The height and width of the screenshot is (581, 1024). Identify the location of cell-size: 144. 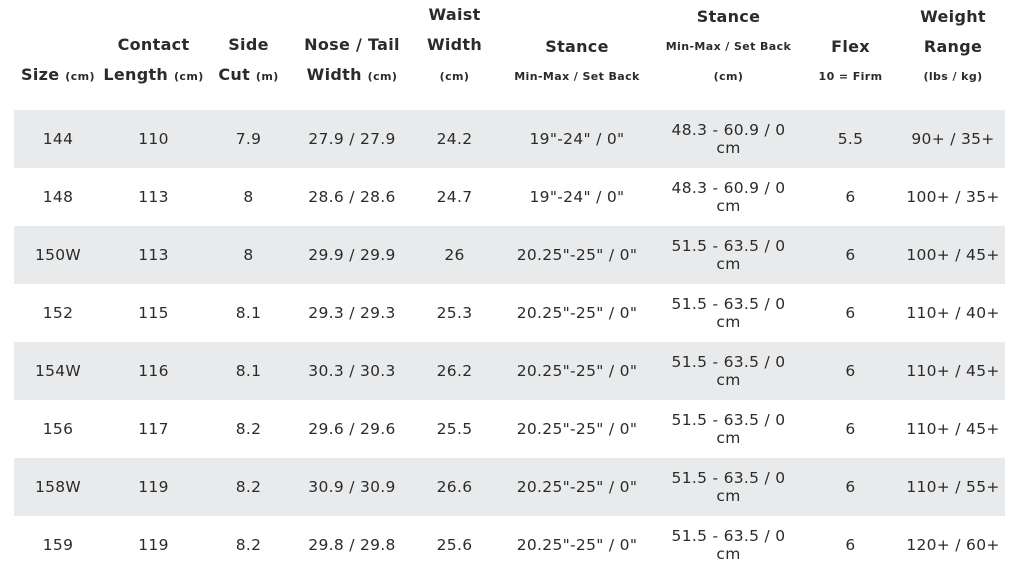
(58, 139).